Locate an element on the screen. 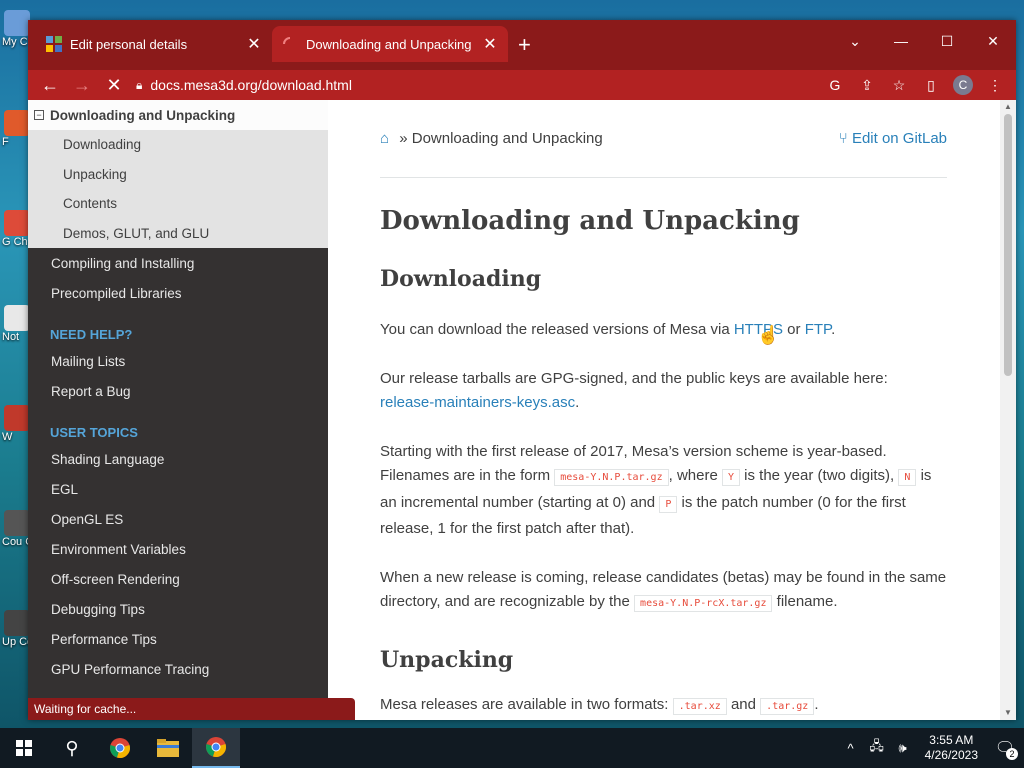 Image resolution: width=1024 pixels, height=768 pixels. bookmark-star-icon: ☆ is located at coordinates (899, 85).